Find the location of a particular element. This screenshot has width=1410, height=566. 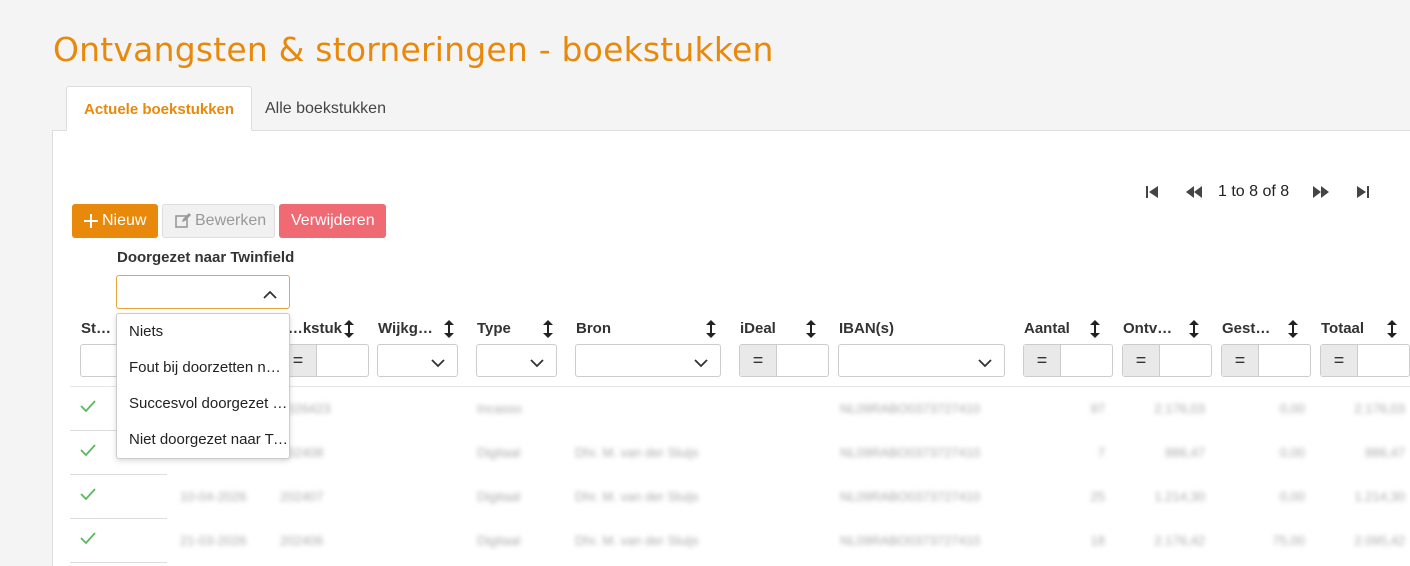

cell-ontvangen: 1.214,30 is located at coordinates (1179, 496).